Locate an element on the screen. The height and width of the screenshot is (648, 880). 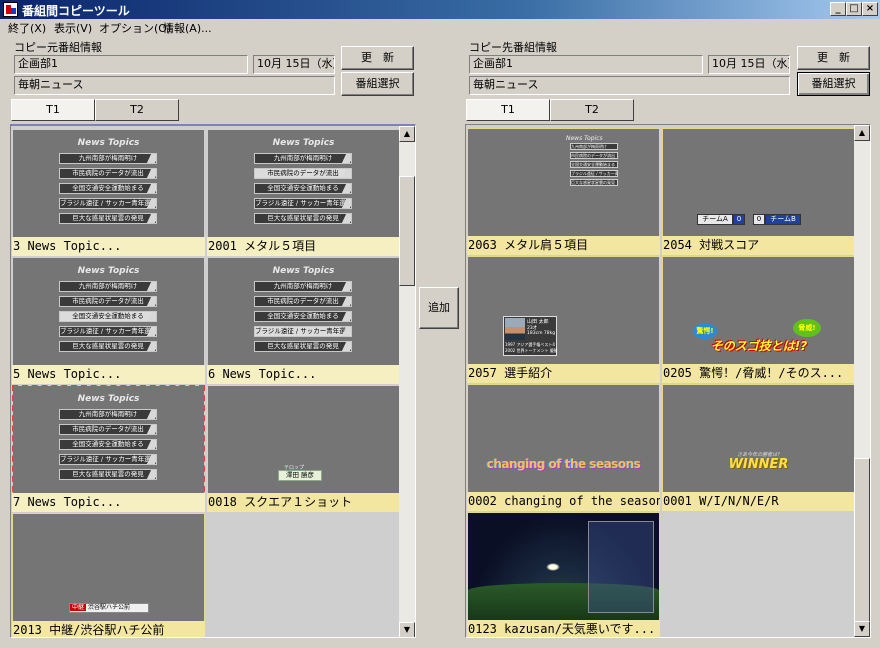
score-a: 0 is located at coordinates (739, 219).